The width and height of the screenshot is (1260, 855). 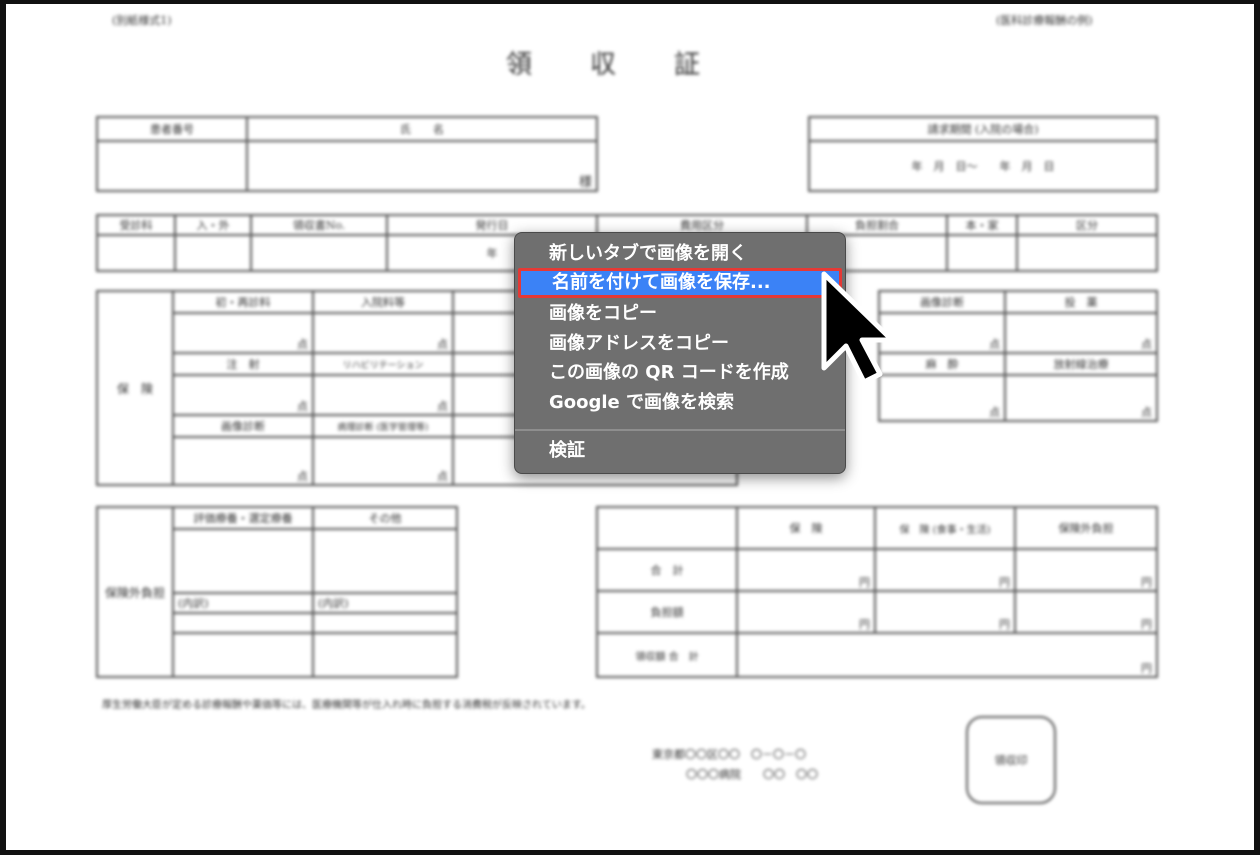 I want to click on menu-item-search-google: Google で画像を検索, so click(x=680, y=403).